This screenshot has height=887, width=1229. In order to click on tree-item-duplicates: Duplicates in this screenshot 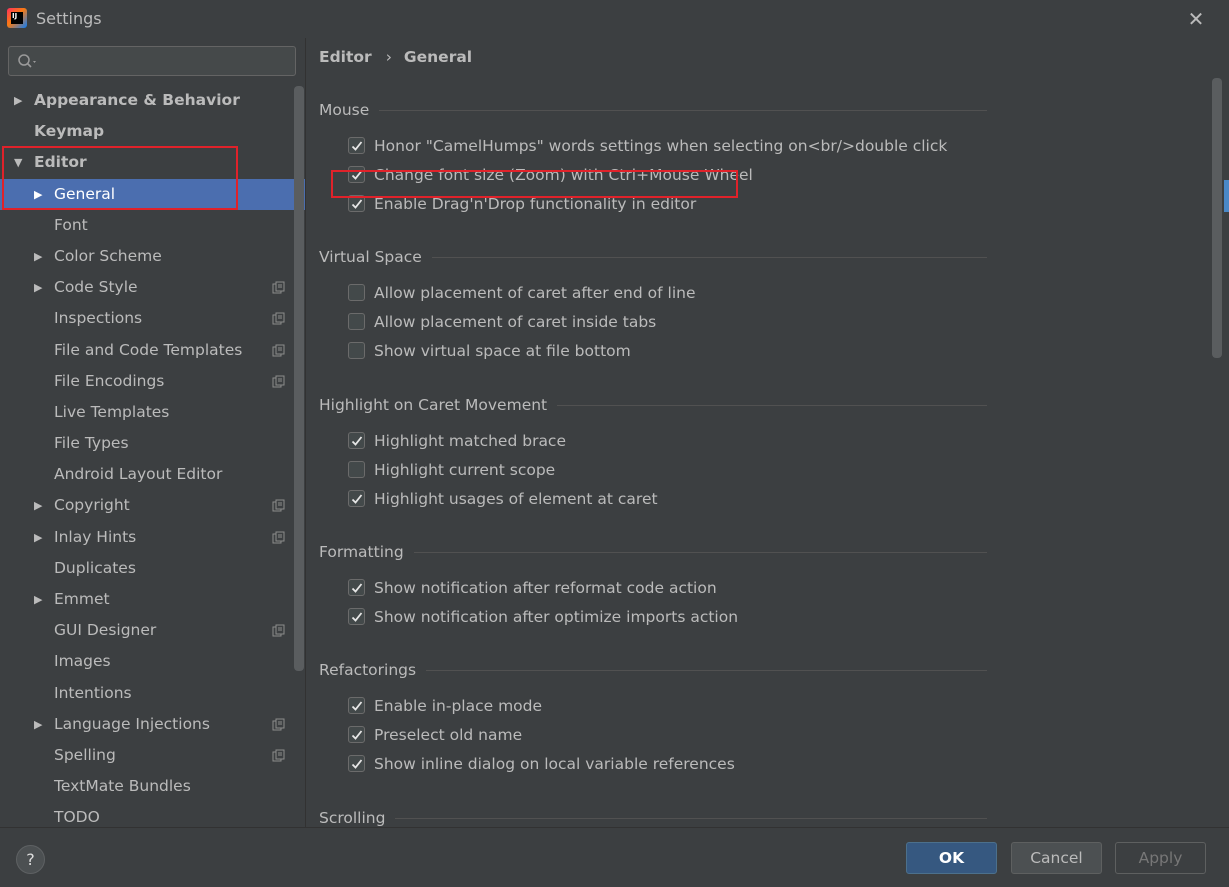, I will do `click(152, 568)`.